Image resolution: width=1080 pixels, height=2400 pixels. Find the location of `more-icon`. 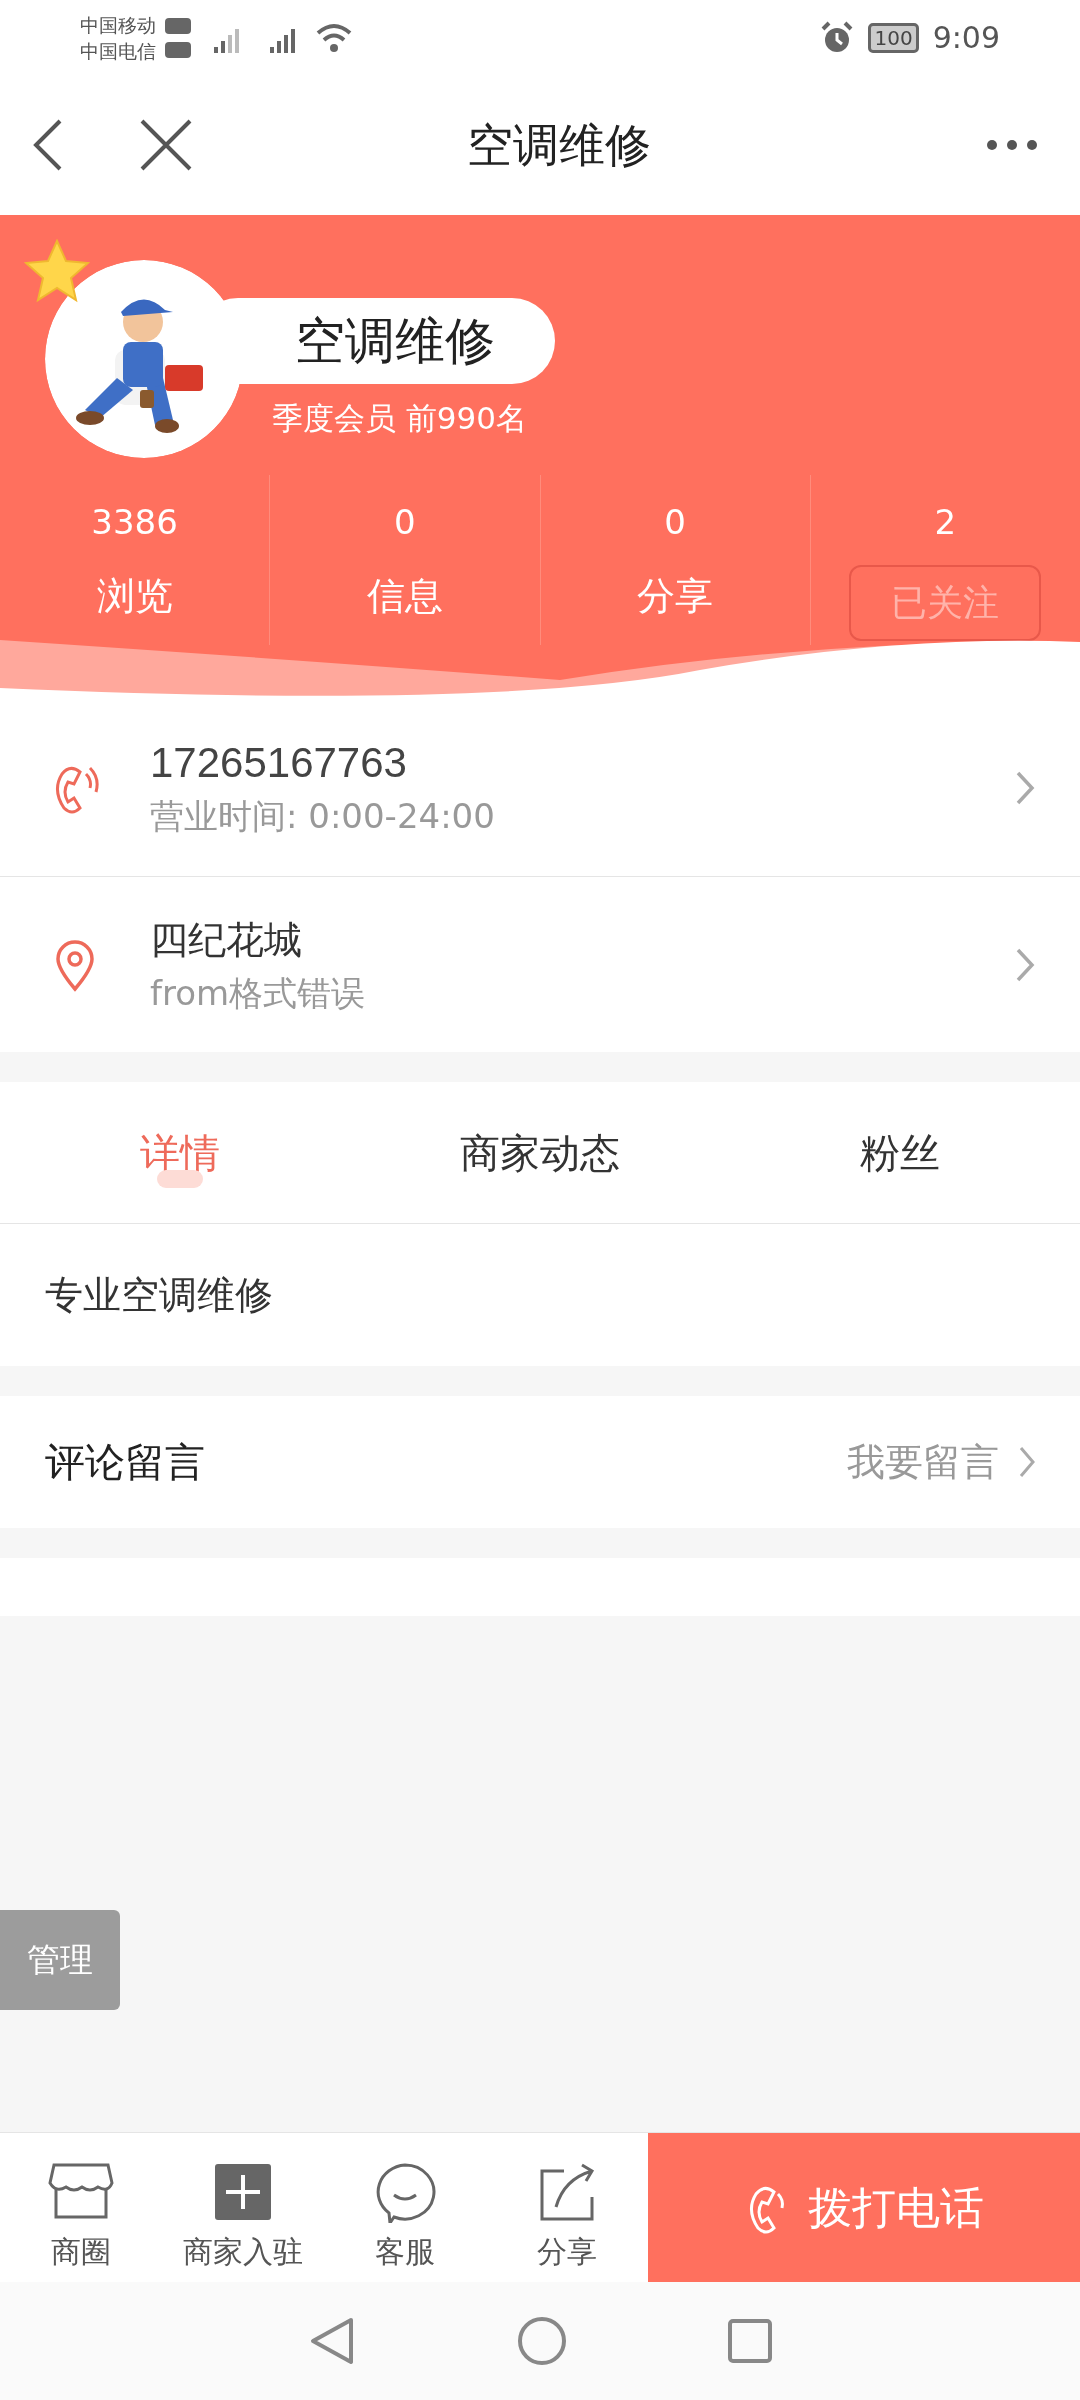

more-icon is located at coordinates (1012, 145).